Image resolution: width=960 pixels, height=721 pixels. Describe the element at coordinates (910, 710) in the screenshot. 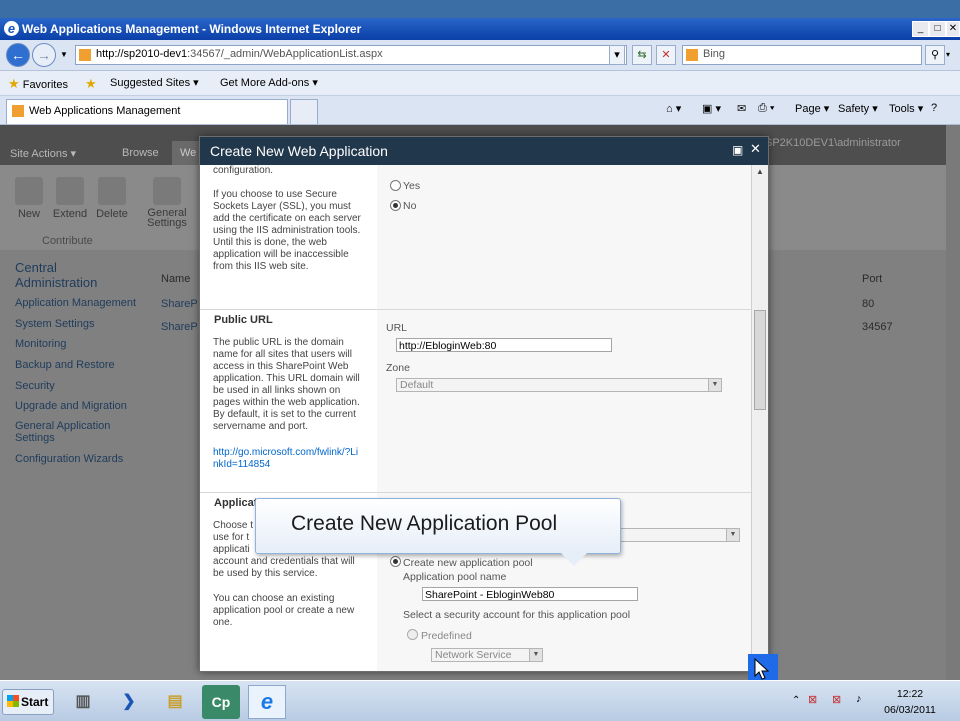

I see `clock-date: 06/03/2011` at that location.